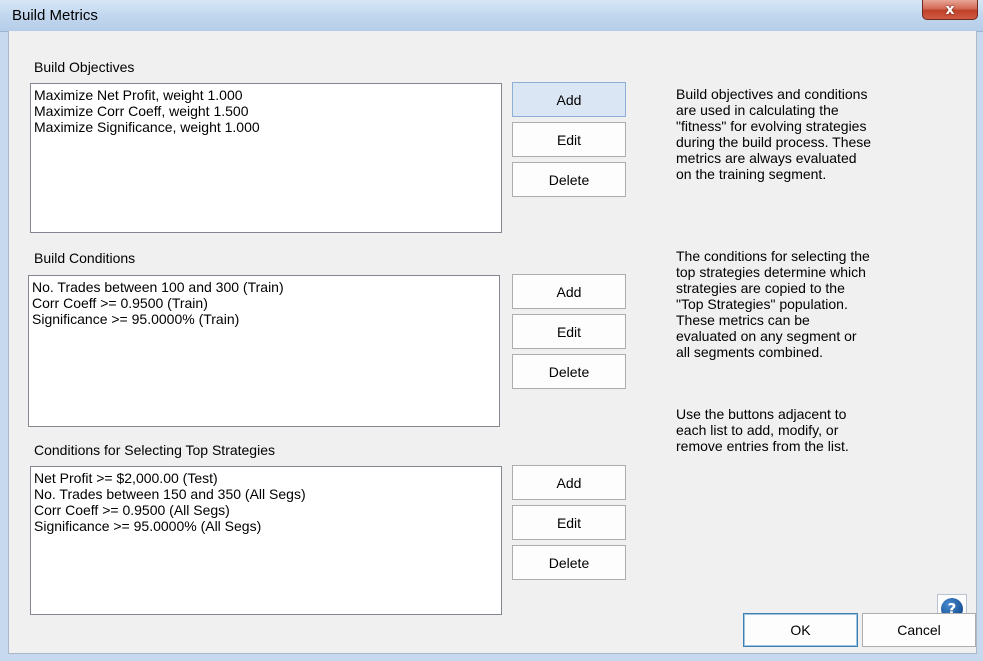  I want to click on build-conditions-label: Build Conditions, so click(85, 258).